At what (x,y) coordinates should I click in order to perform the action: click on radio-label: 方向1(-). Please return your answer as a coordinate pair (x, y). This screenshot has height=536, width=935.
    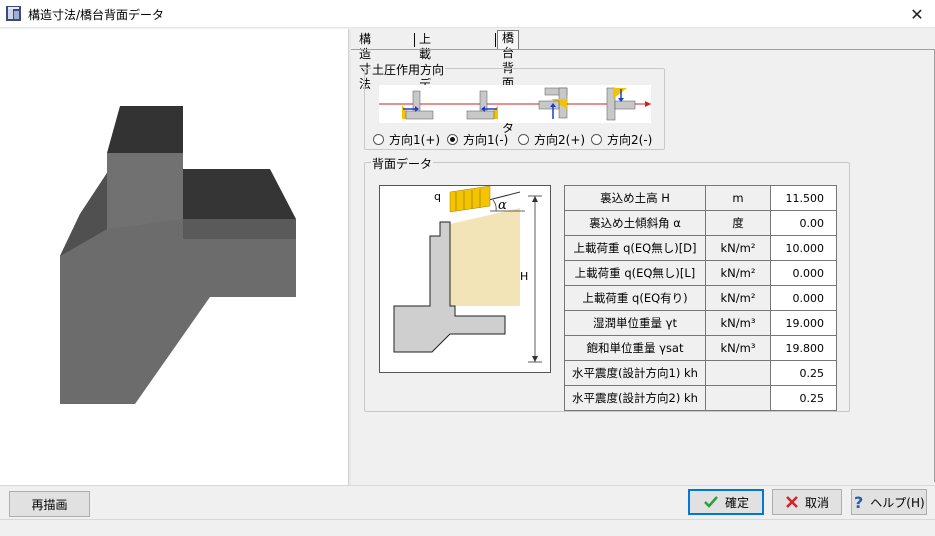
    Looking at the image, I should click on (486, 139).